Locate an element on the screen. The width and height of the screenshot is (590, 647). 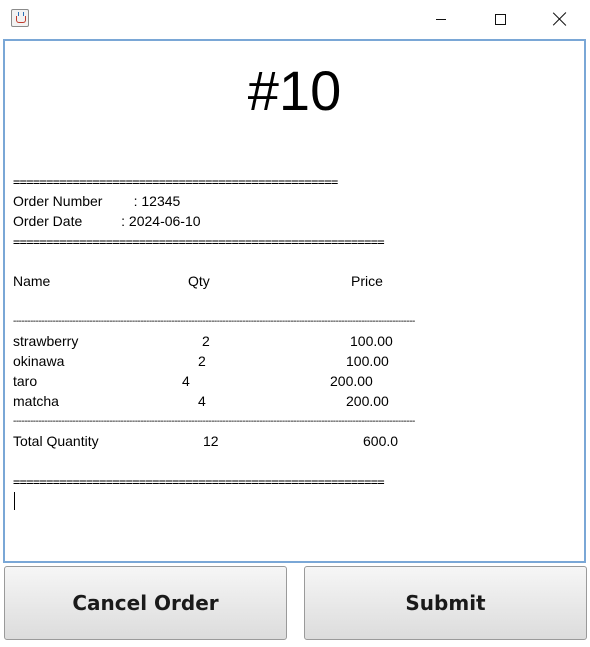
minimize-button is located at coordinates (441, 19).